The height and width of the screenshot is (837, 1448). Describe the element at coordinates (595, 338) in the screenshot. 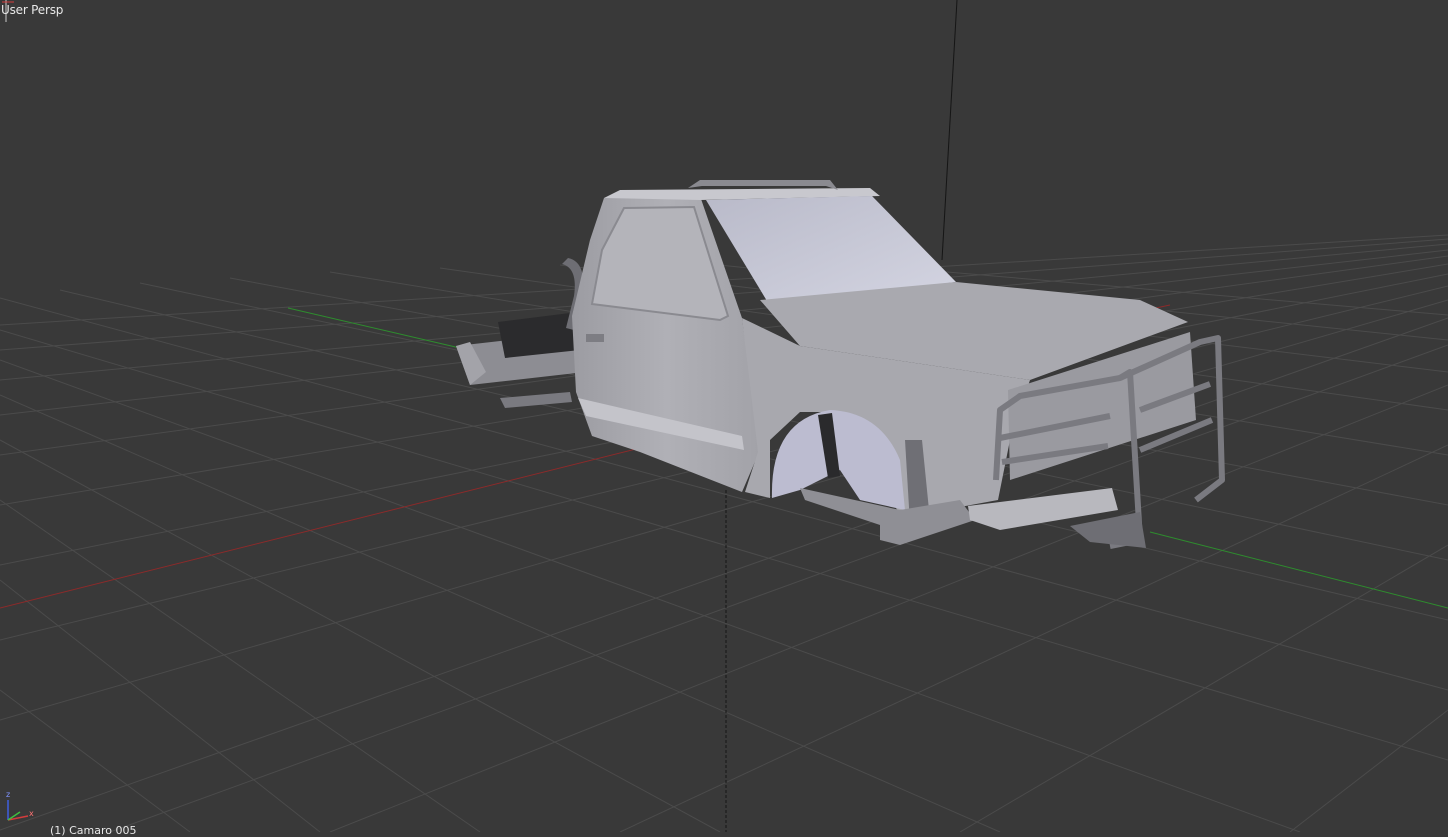

I see `door-handle` at that location.